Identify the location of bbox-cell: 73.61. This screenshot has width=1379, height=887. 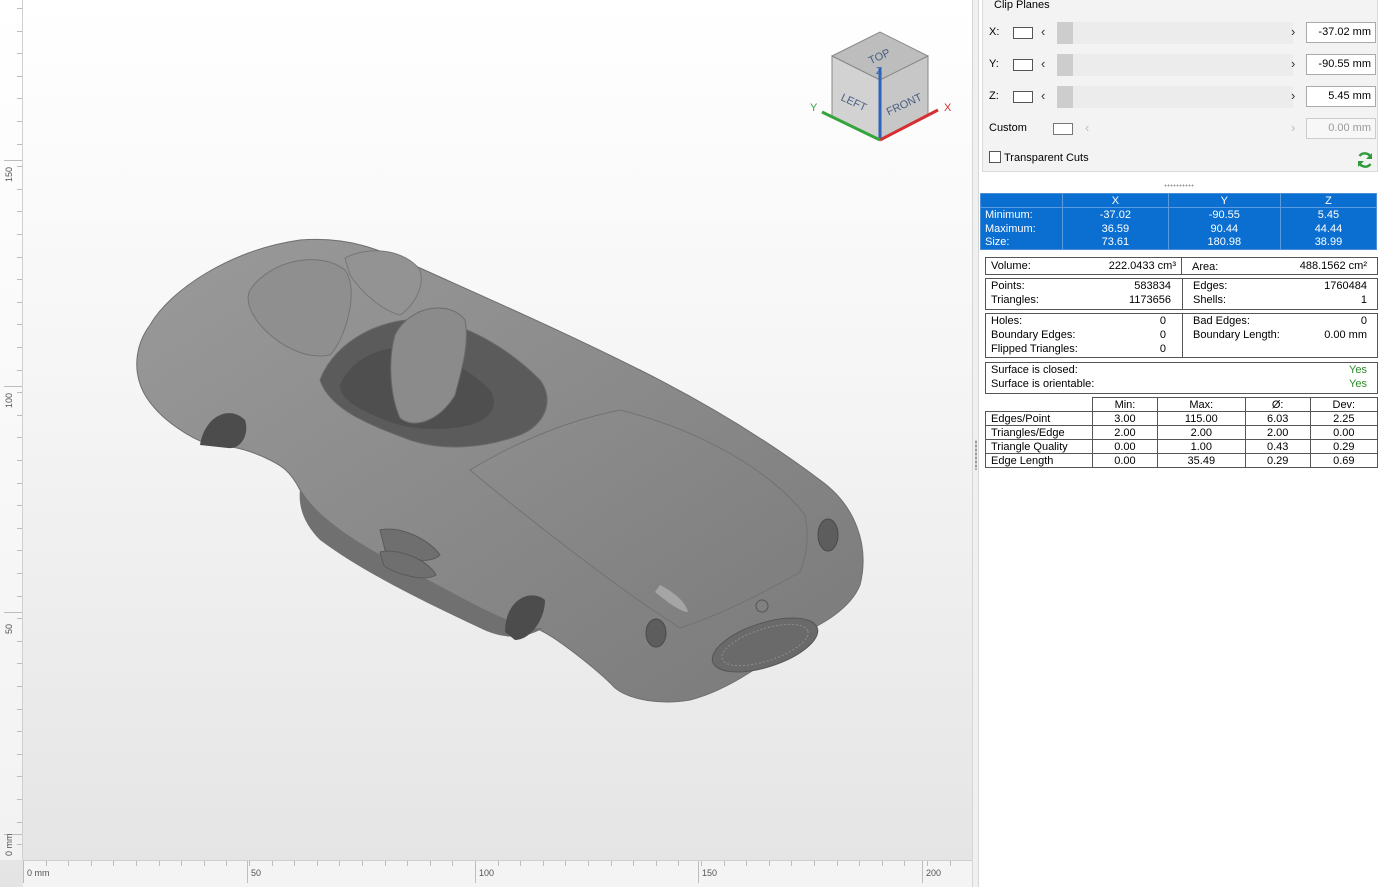
(1115, 242).